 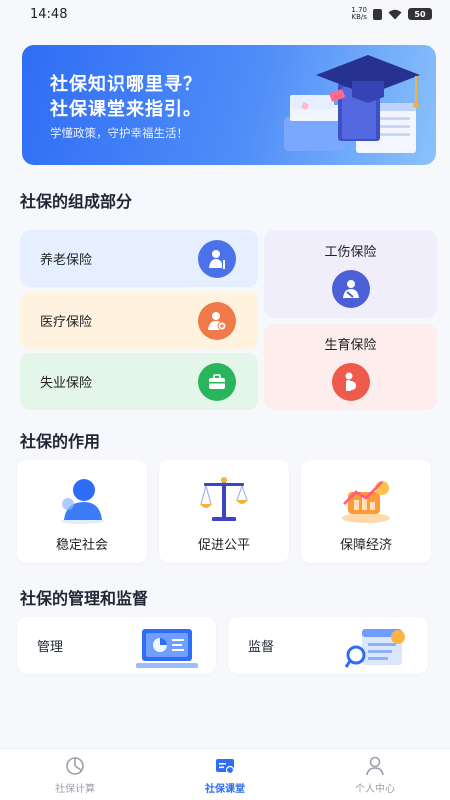 I want to click on management-card: 管理, so click(x=116, y=645).